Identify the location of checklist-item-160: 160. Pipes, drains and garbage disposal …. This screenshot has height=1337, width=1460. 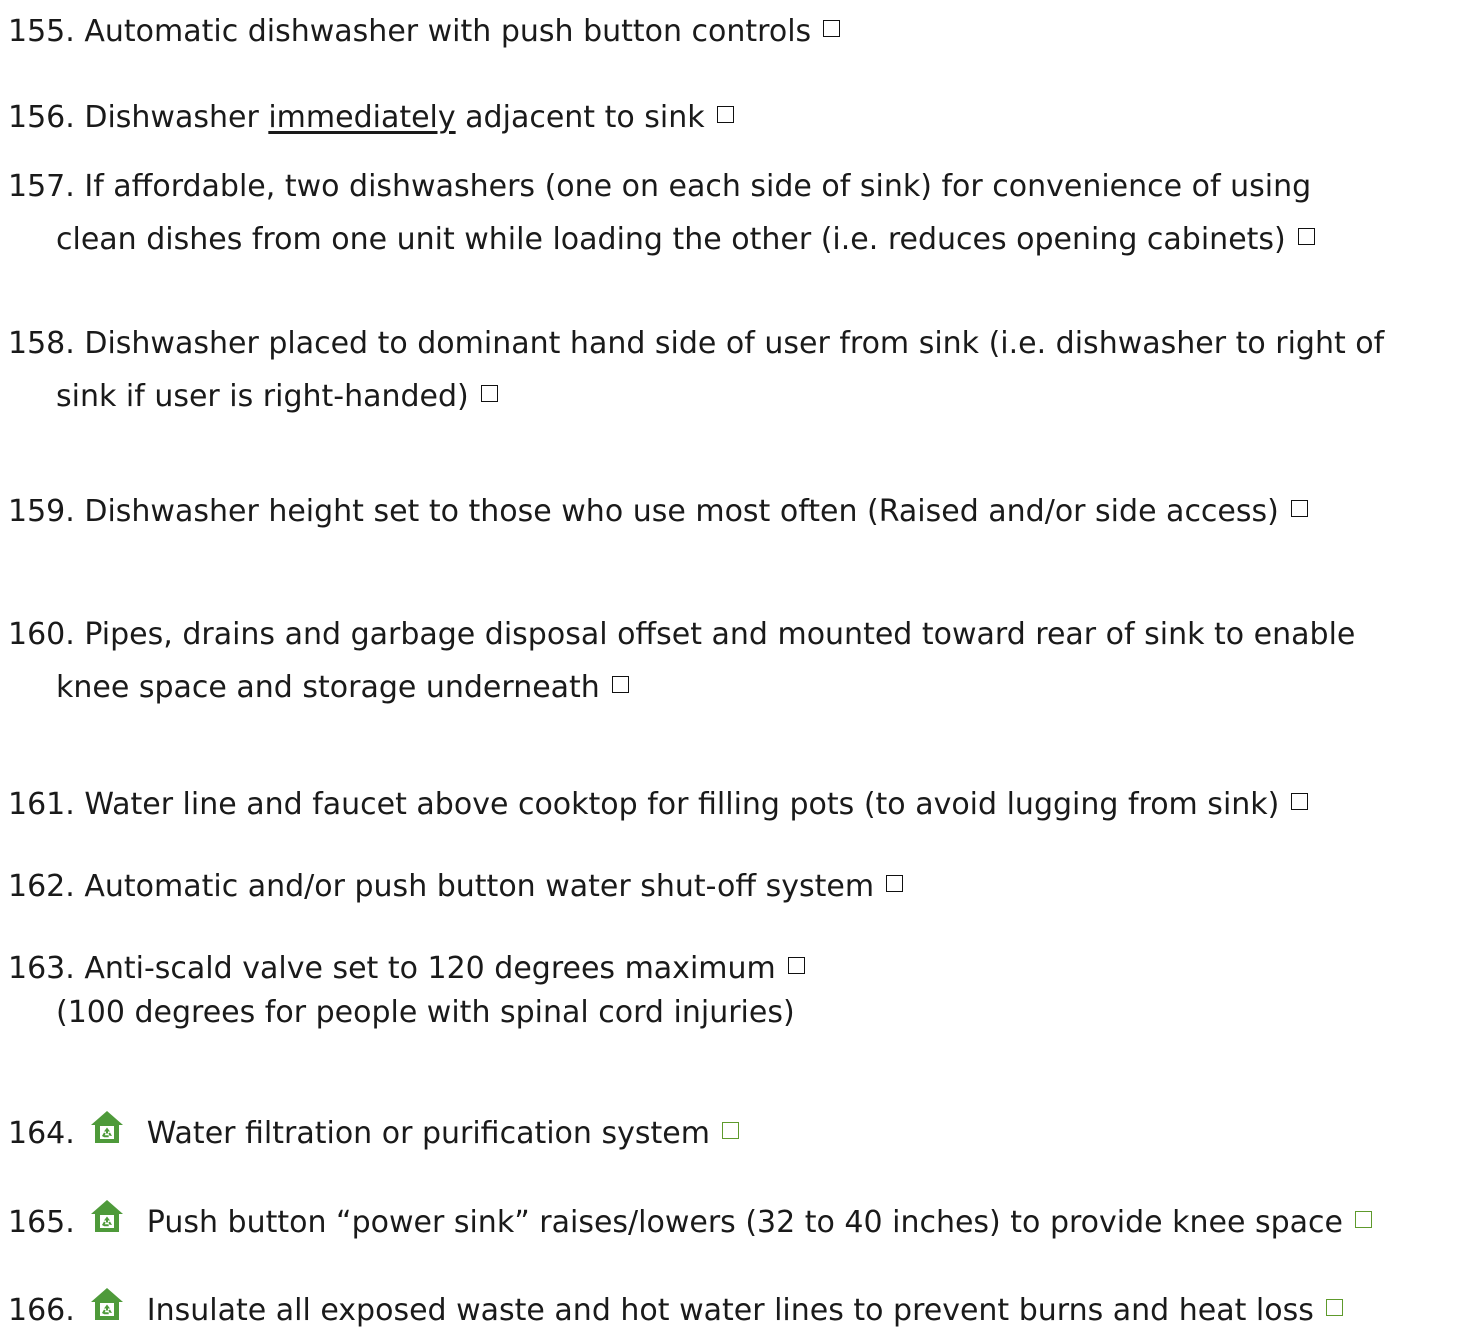
(730, 661).